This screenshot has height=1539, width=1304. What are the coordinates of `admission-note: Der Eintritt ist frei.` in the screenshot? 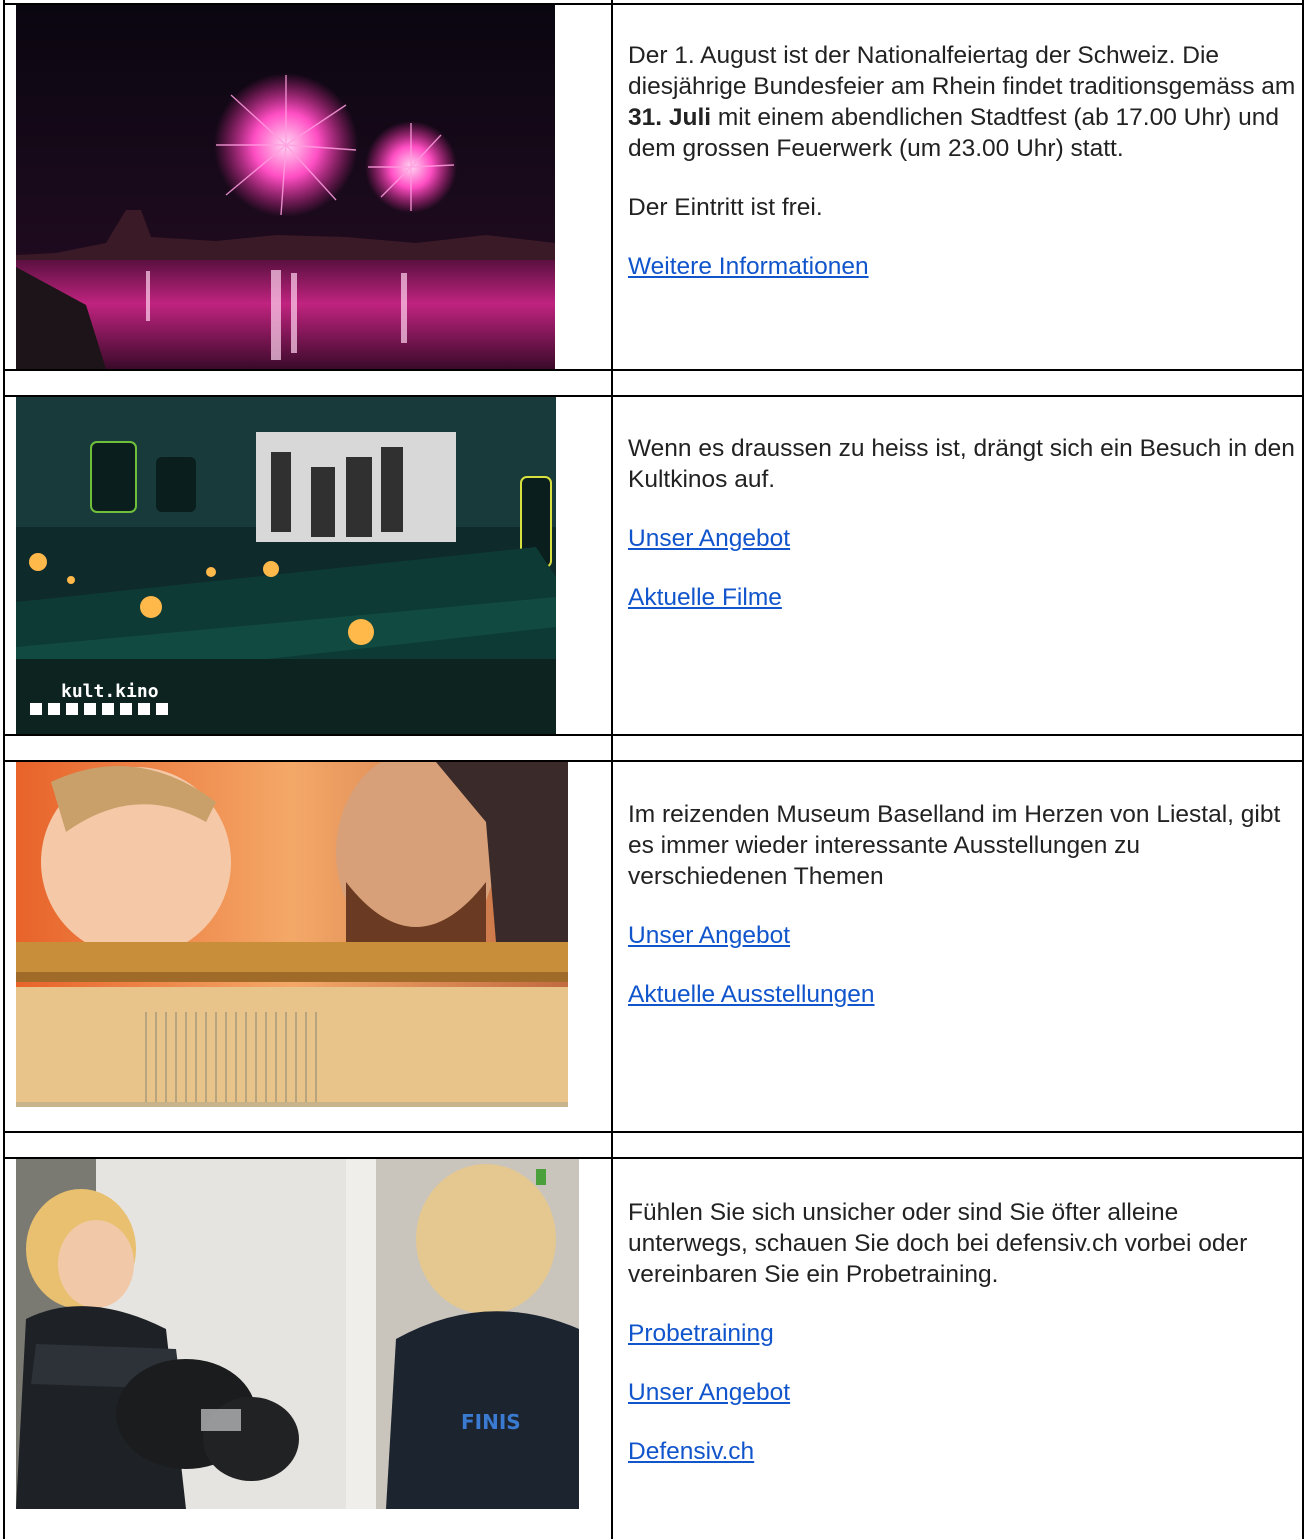 It's located at (725, 207).